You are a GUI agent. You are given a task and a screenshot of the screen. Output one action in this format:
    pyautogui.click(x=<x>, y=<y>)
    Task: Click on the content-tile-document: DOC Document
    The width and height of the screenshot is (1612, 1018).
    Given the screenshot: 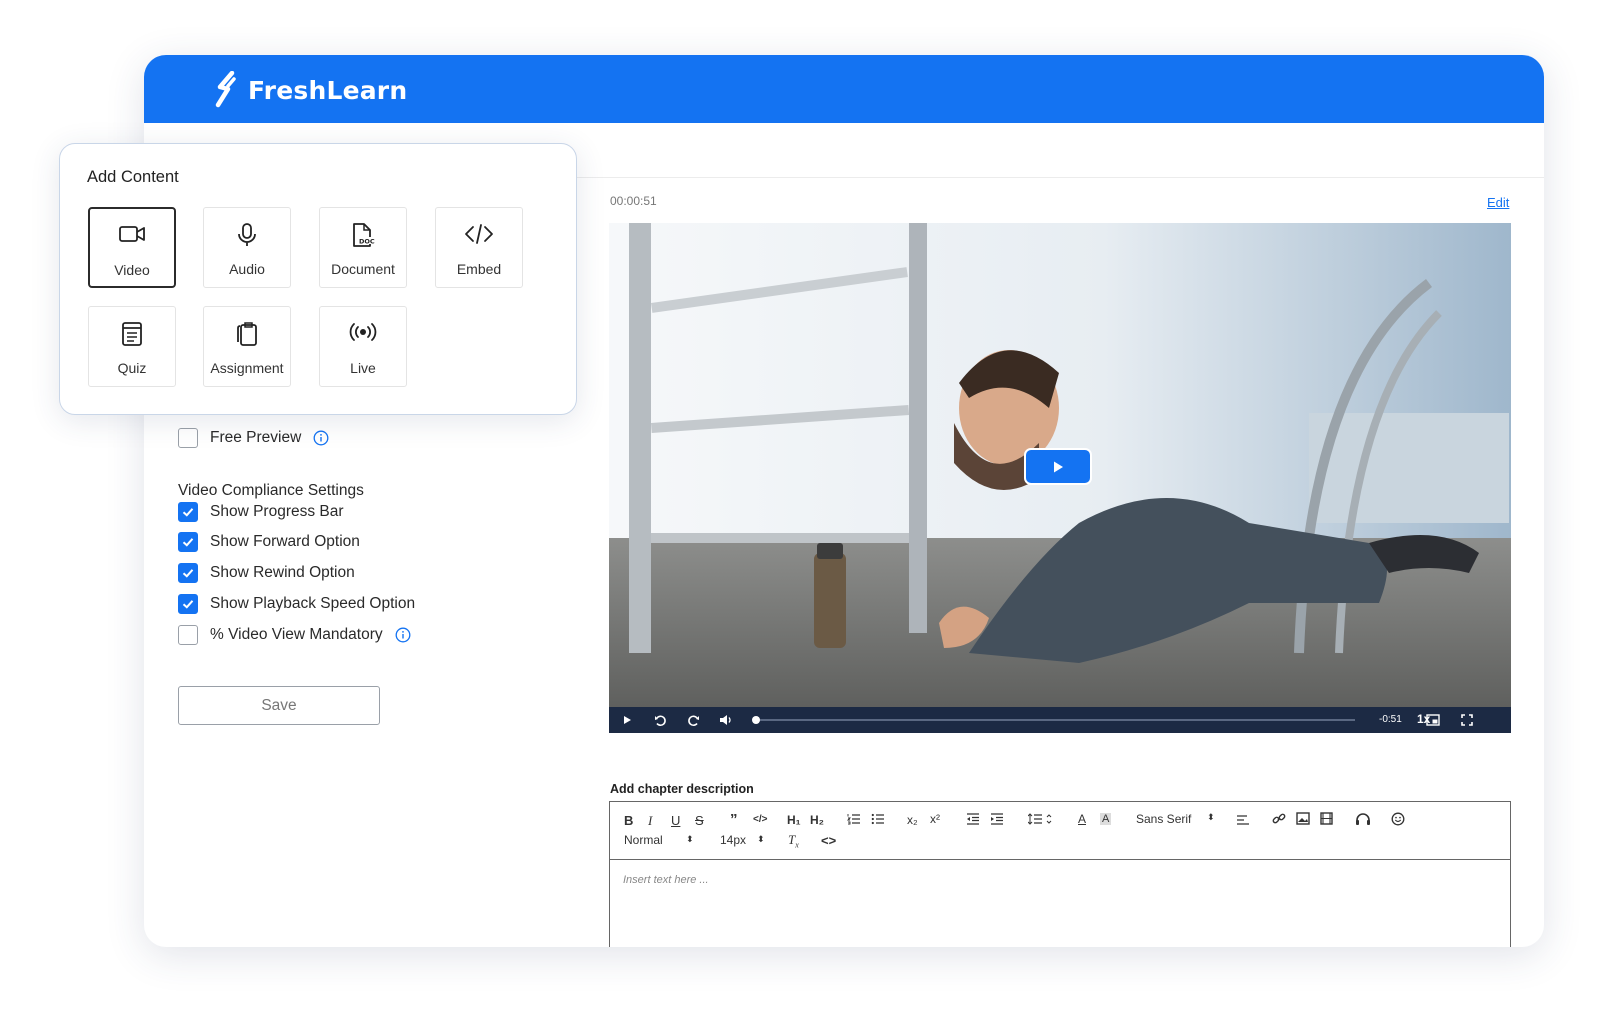 What is the action you would take?
    pyautogui.click(x=363, y=247)
    